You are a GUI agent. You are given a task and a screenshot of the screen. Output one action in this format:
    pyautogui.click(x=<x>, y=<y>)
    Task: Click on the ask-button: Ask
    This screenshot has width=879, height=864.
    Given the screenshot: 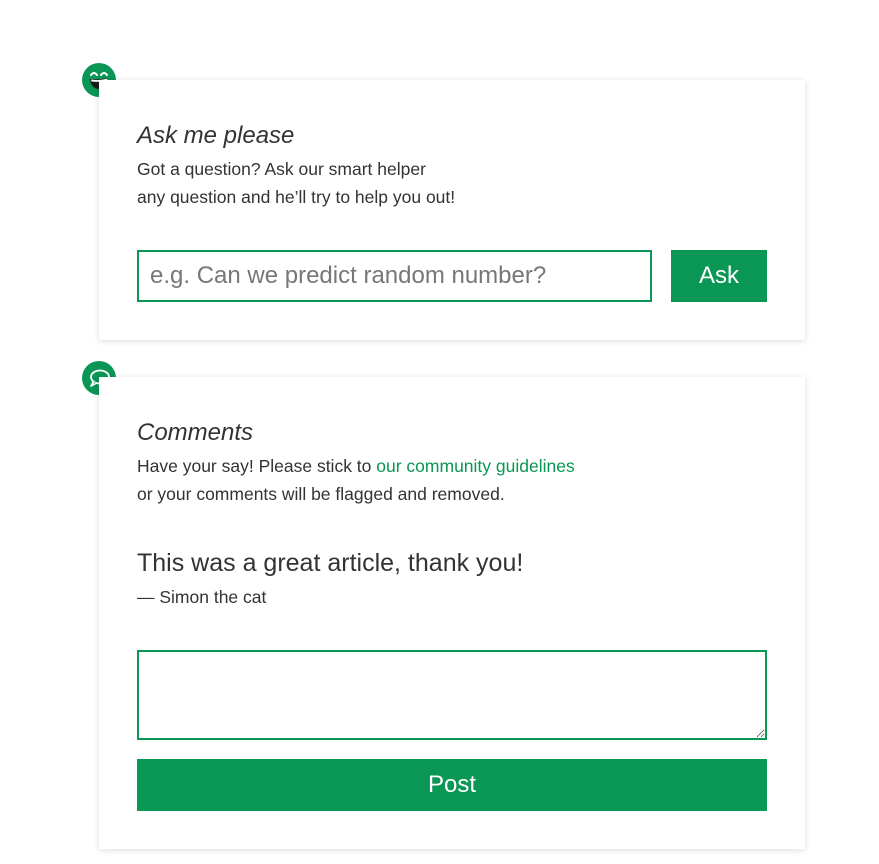 What is the action you would take?
    pyautogui.click(x=719, y=276)
    